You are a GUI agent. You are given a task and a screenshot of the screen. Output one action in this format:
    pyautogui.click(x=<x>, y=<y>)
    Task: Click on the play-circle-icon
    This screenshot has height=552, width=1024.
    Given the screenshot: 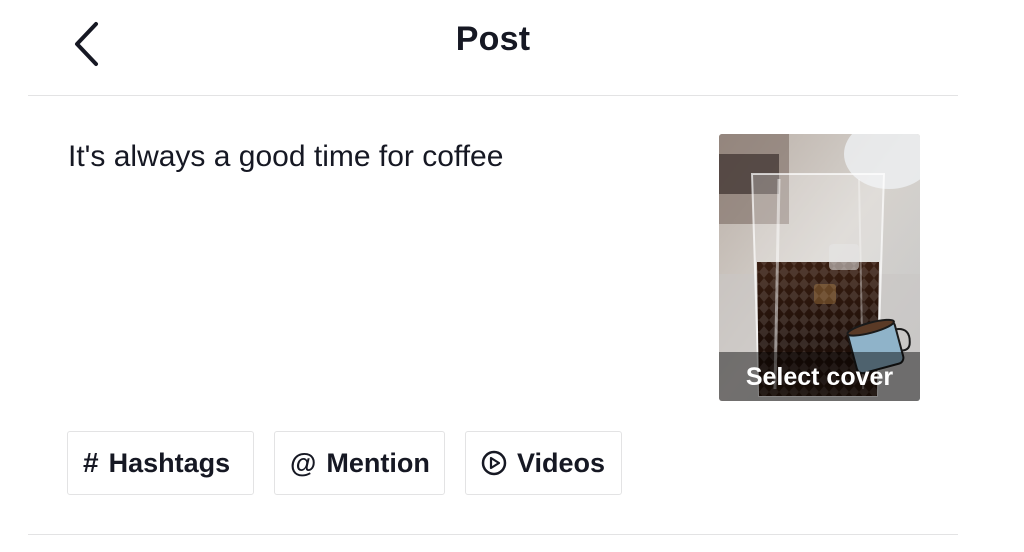 What is the action you would take?
    pyautogui.click(x=494, y=463)
    